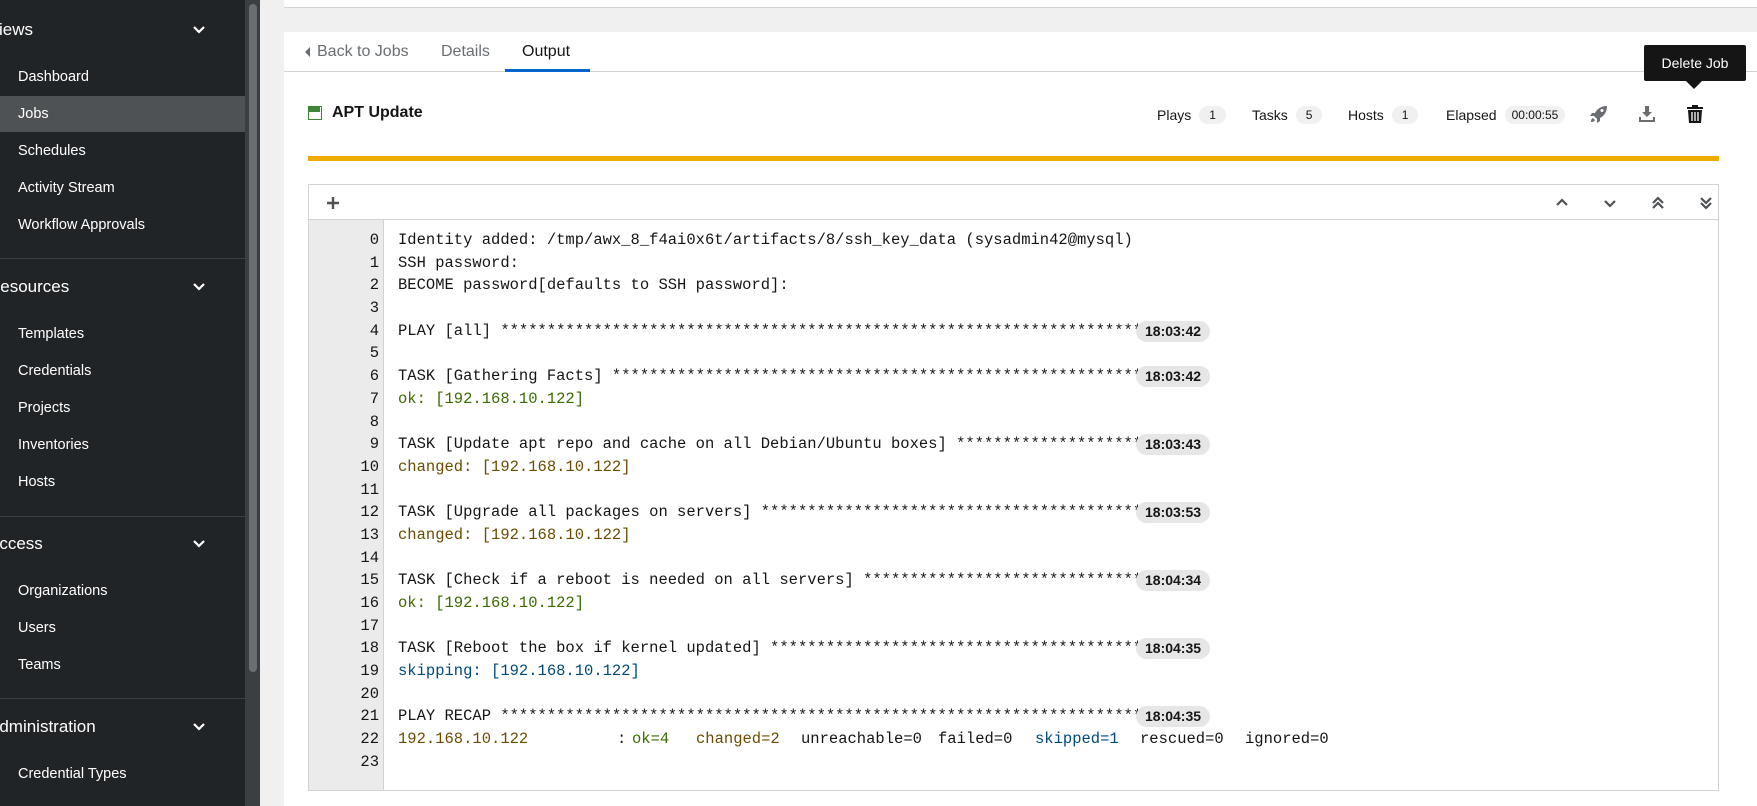 The height and width of the screenshot is (806, 1757). I want to click on delete-job-tooltip: Delete Job, so click(1695, 63).